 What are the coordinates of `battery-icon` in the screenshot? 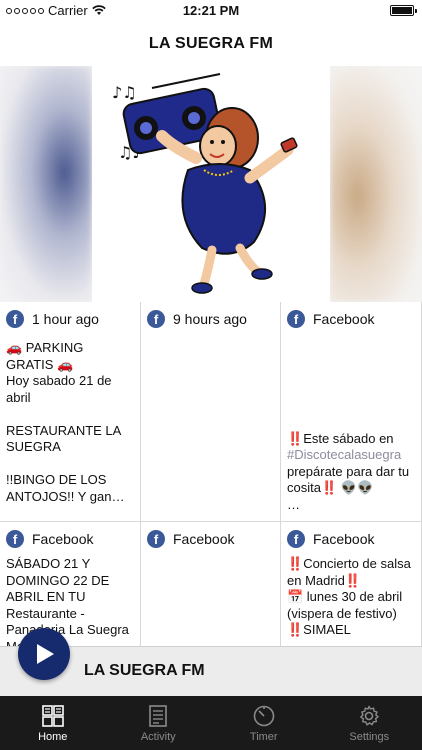 It's located at (403, 10).